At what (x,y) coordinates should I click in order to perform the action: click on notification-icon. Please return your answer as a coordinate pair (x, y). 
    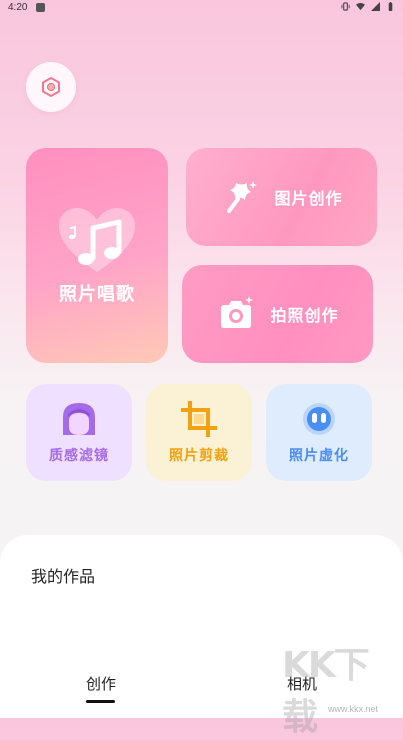
    Looking at the image, I should click on (40, 7).